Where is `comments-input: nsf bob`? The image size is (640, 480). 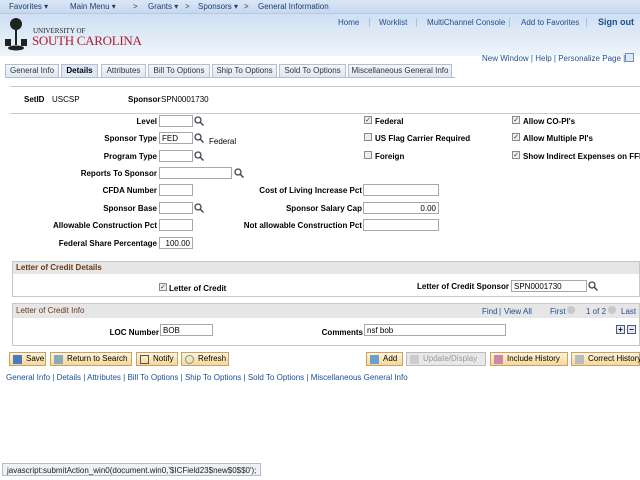
comments-input: nsf bob is located at coordinates (435, 330).